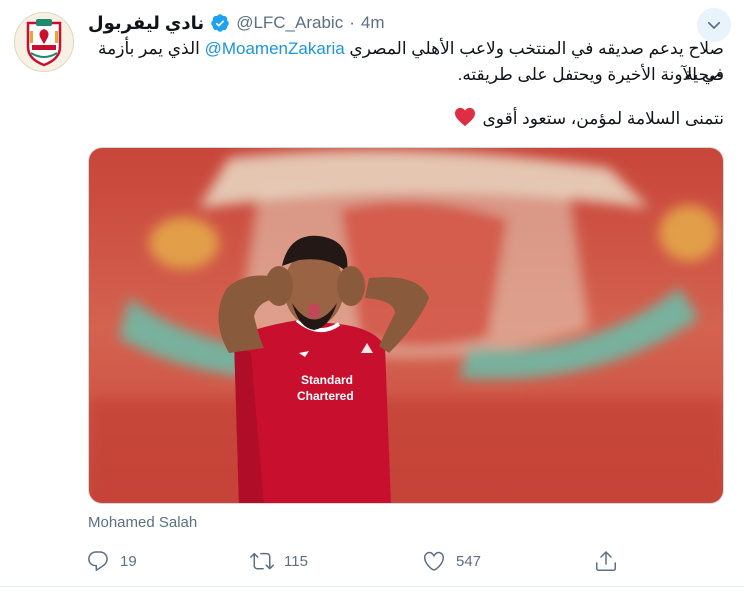  I want to click on tweet-header: نادي ليفربول @LFC_Arabic · 4m, so click(236, 23).